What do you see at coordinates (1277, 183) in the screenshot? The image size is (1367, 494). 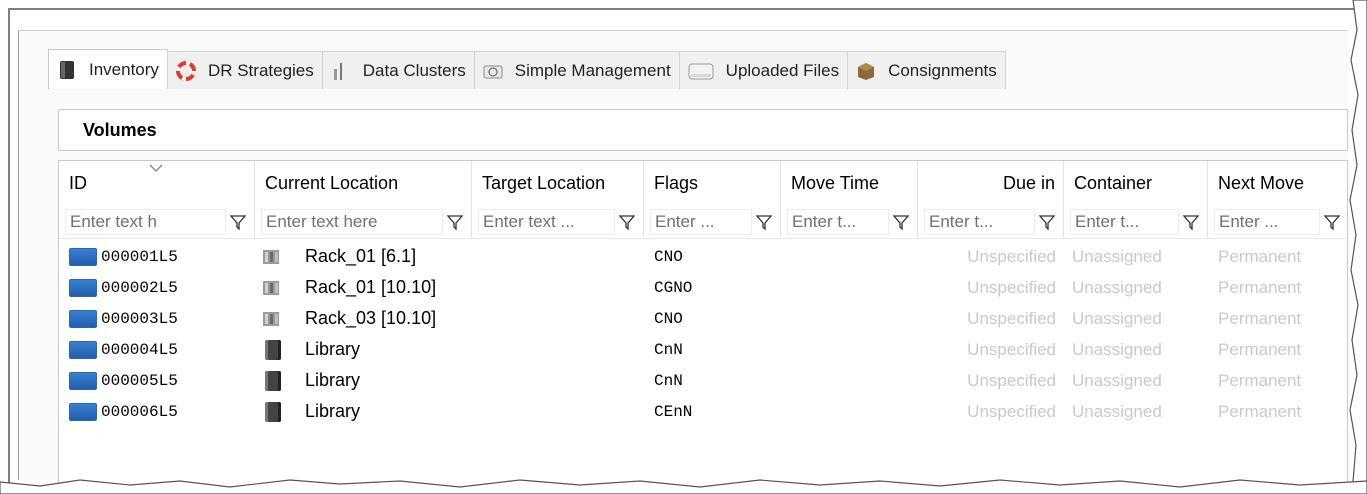 I see `column-header-next-move: Next Move` at bounding box center [1277, 183].